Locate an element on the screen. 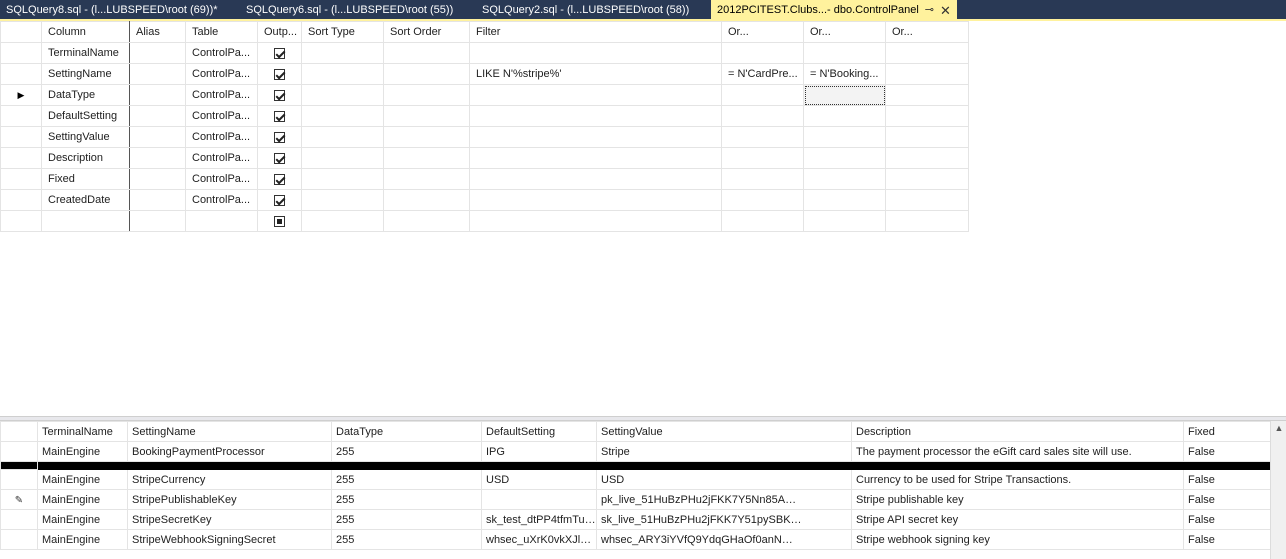  cell-filter: LIKE N'%stripe%' is located at coordinates (595, 74).